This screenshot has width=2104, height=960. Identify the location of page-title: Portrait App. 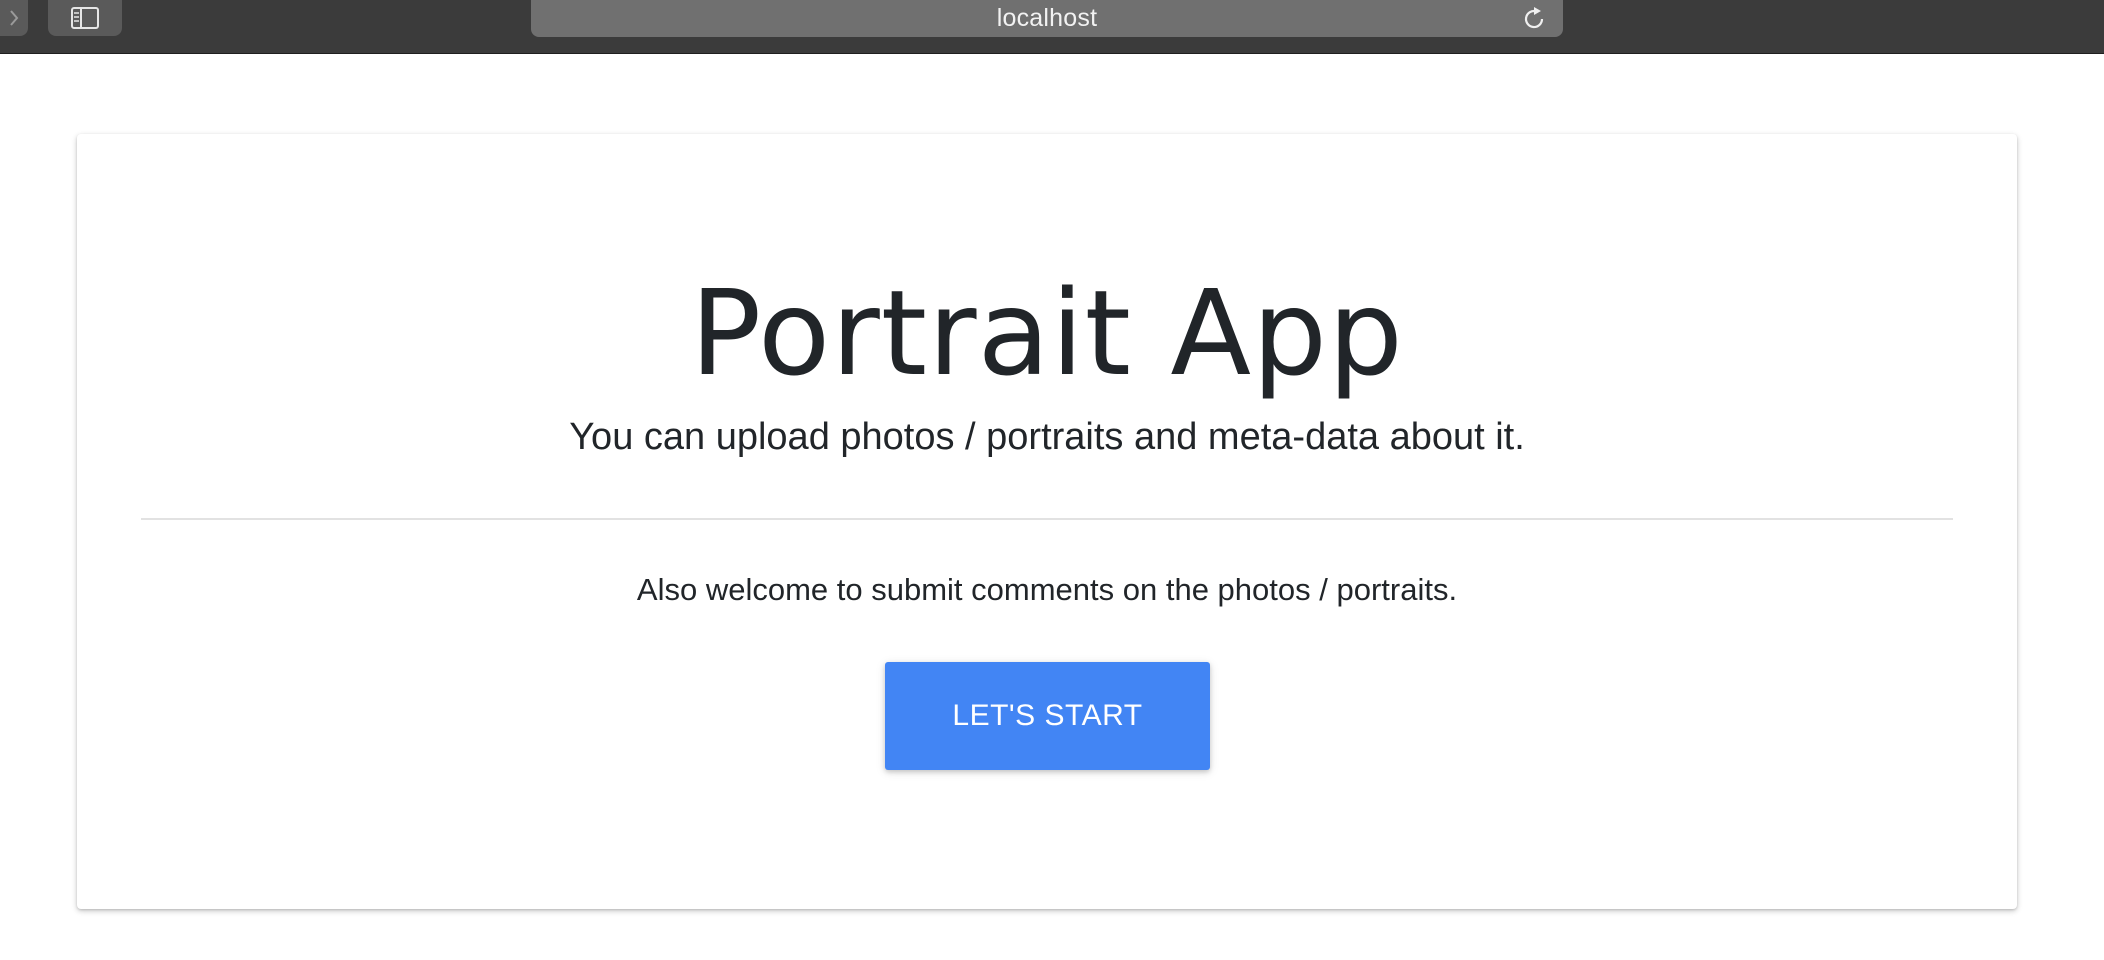
(1047, 333).